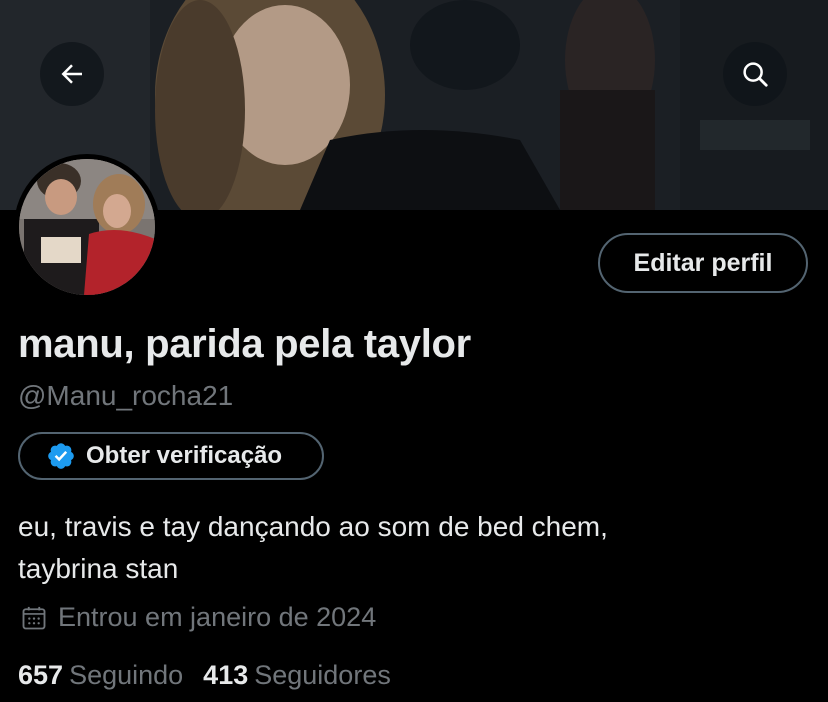 This screenshot has width=828, height=702. I want to click on bio-line: taybrina stan, so click(98, 568).